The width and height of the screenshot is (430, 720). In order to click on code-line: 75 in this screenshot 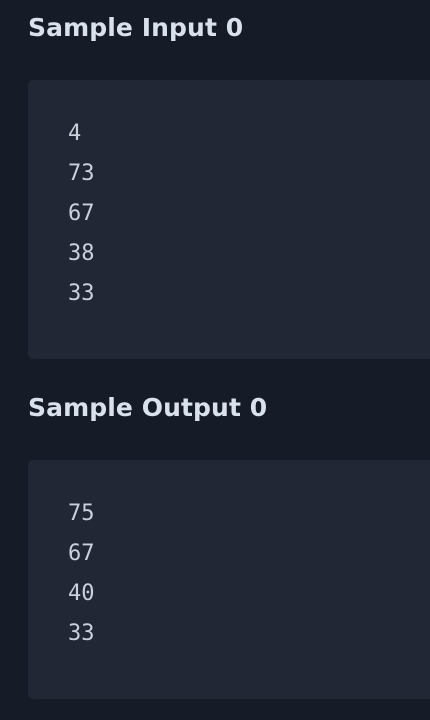, I will do `click(81, 513)`.